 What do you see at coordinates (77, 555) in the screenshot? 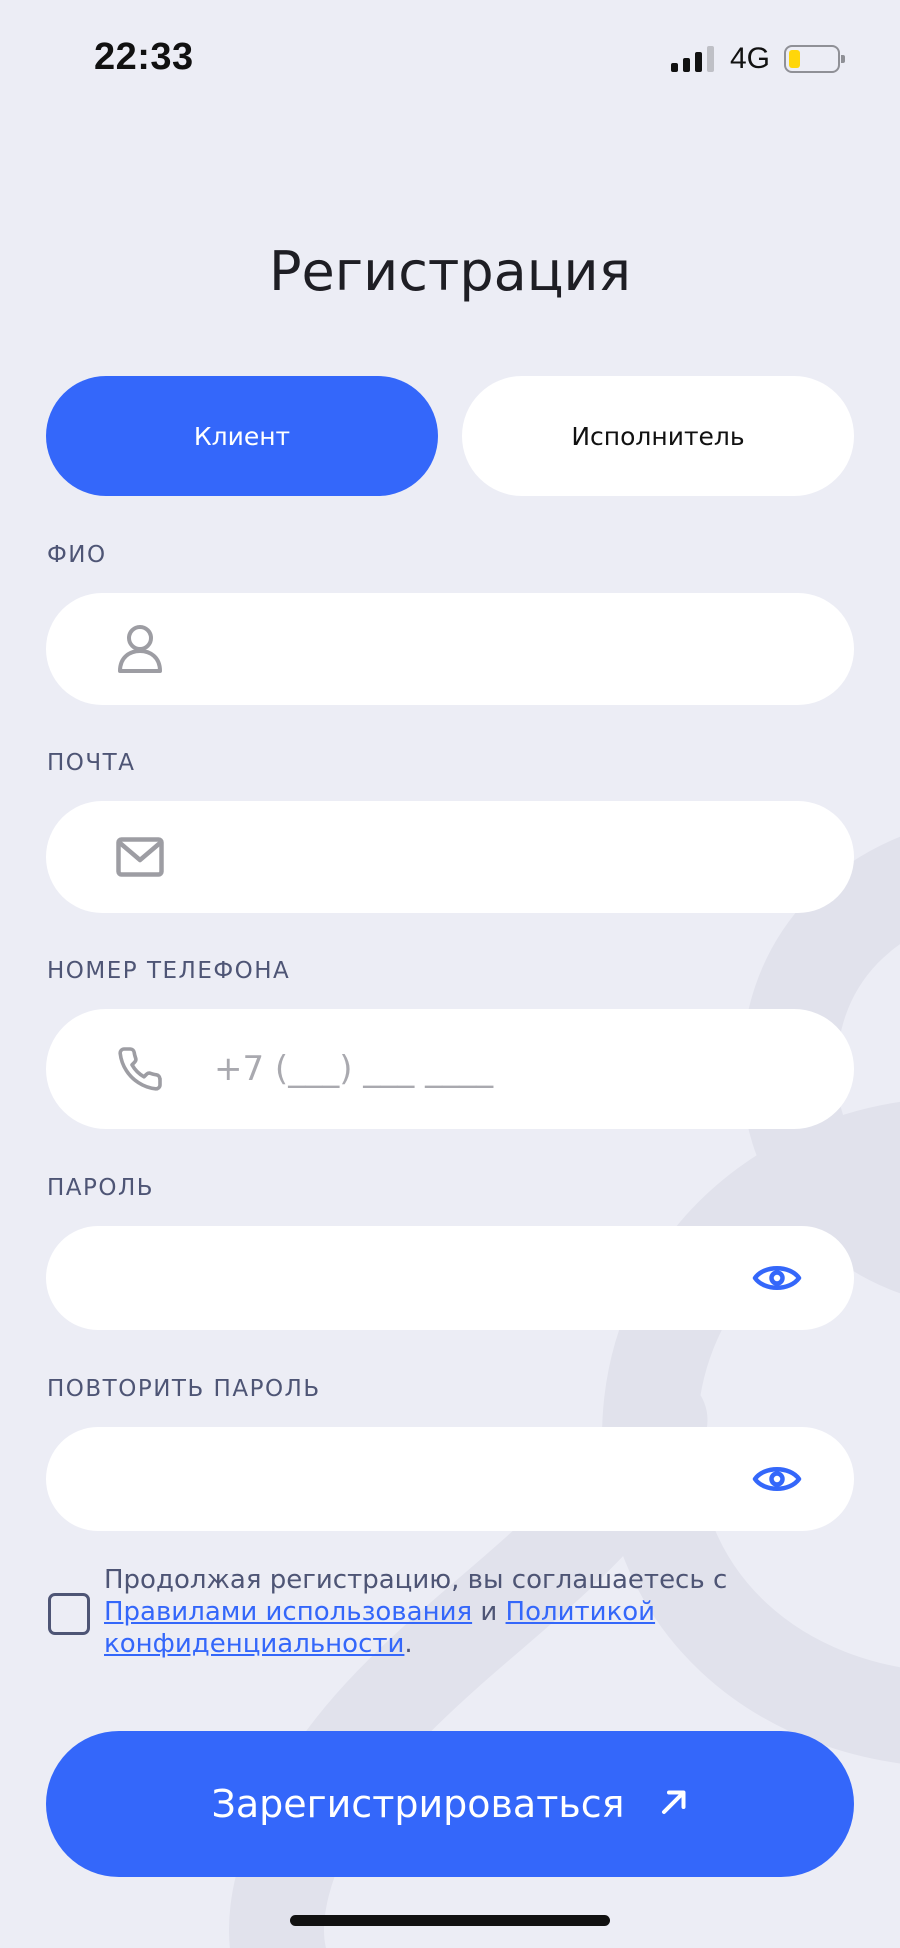
I see `full-name-label: ФИО` at bounding box center [77, 555].